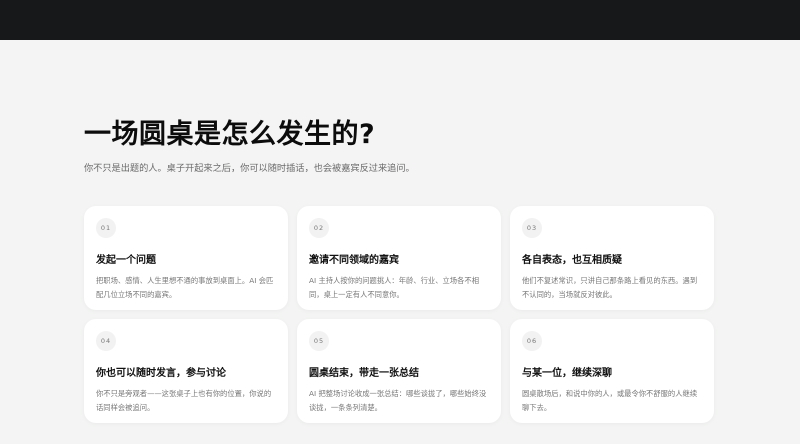 This screenshot has height=444, width=800. Describe the element at coordinates (106, 341) in the screenshot. I see `step-number: 04` at that location.